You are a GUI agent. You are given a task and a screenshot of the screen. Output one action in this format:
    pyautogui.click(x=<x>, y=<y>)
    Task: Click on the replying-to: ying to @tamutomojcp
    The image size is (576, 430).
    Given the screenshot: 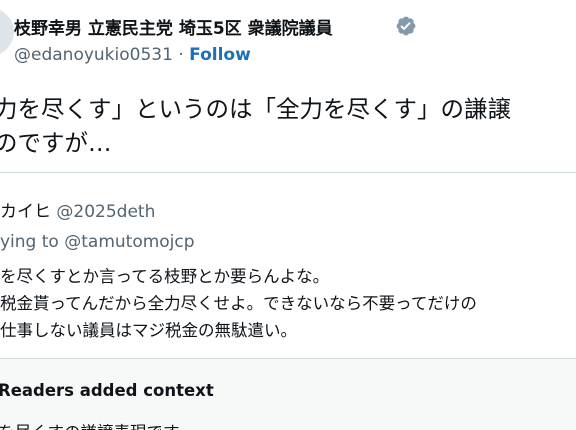 What is the action you would take?
    pyautogui.click(x=97, y=242)
    